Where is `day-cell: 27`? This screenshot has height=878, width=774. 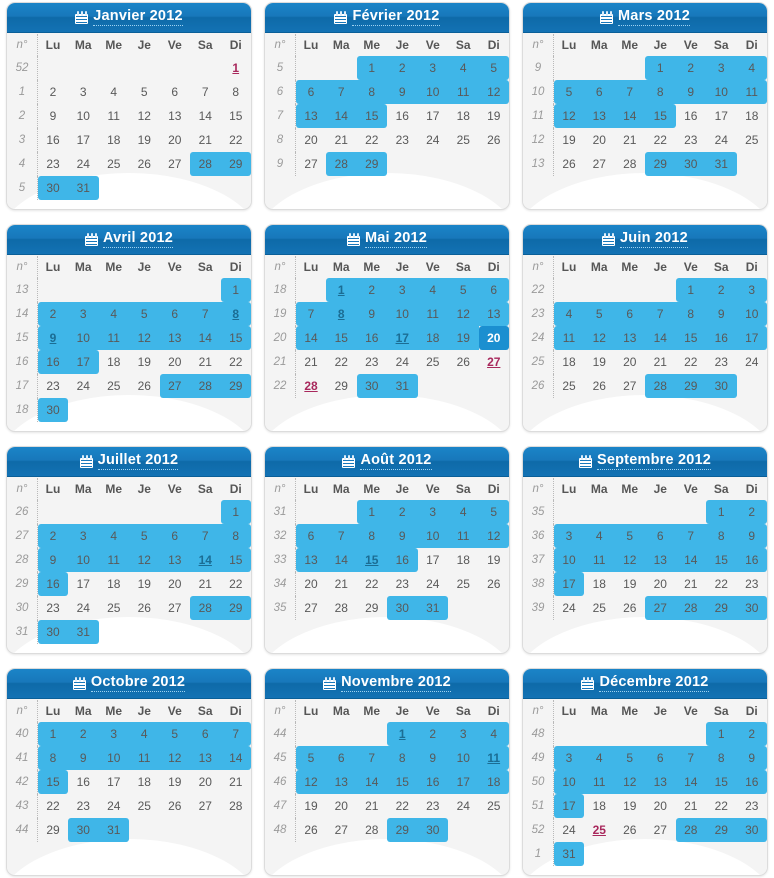 day-cell: 27 is located at coordinates (599, 164).